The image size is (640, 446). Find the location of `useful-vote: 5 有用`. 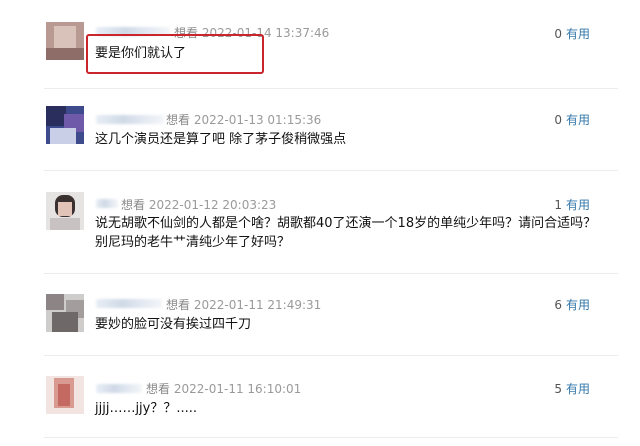

useful-vote: 5 有用 is located at coordinates (572, 388).